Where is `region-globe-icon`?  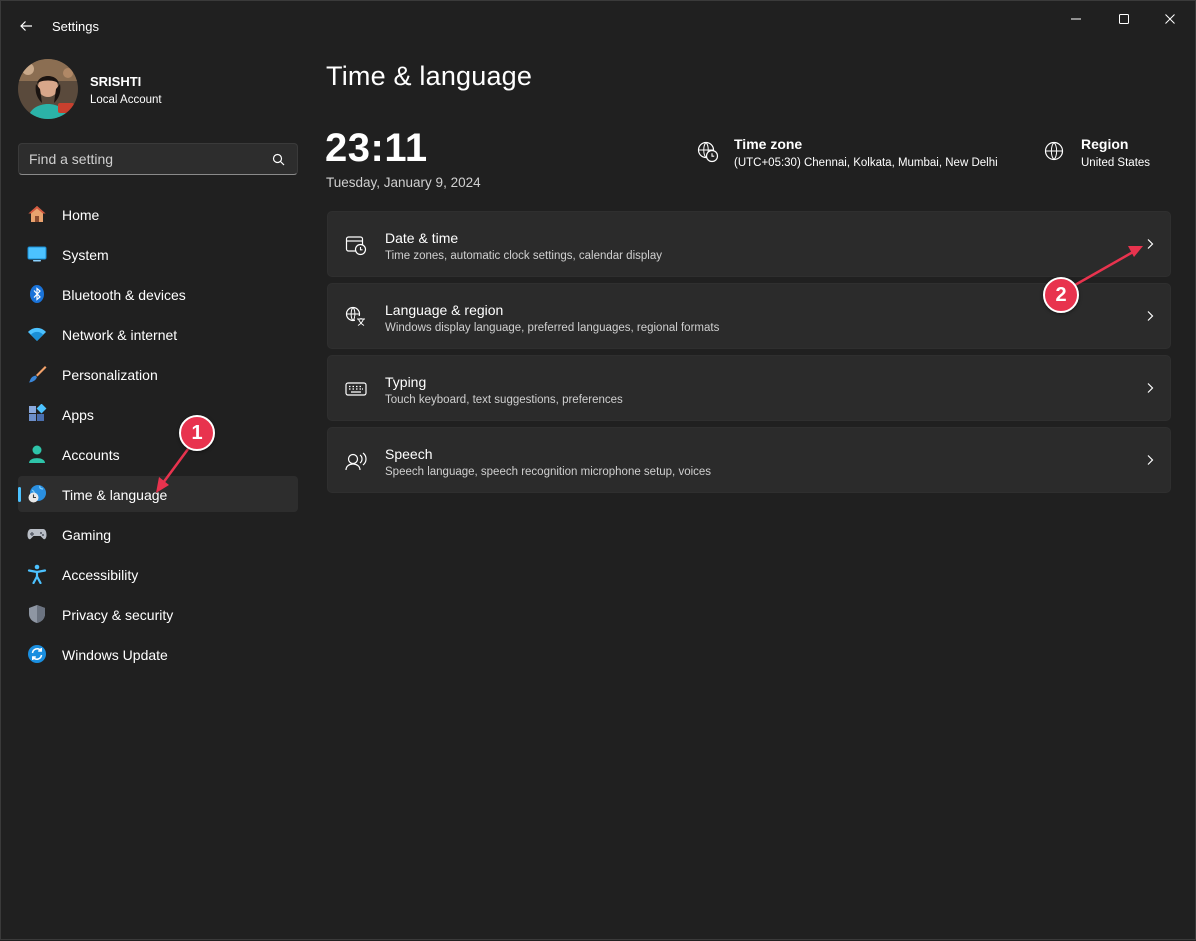 region-globe-icon is located at coordinates (1054, 151).